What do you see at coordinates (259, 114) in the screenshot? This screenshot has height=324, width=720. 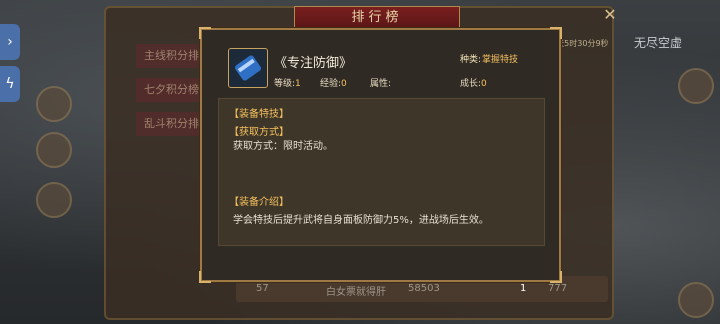 I see `skill-header: 【装备特技】` at bounding box center [259, 114].